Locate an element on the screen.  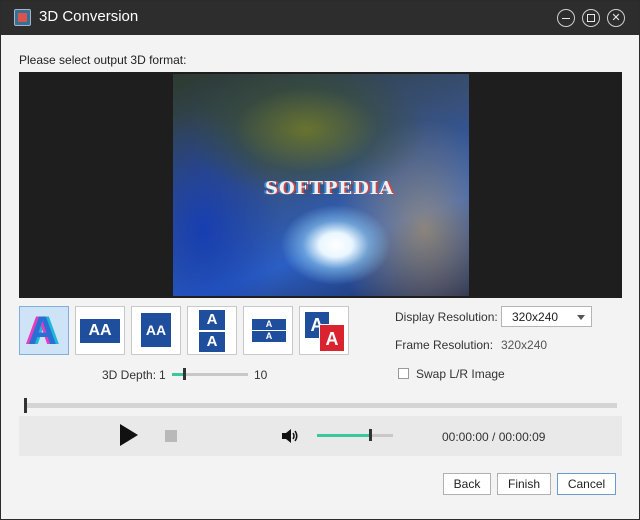
depth-label: 3D Depth: is located at coordinates (129, 375).